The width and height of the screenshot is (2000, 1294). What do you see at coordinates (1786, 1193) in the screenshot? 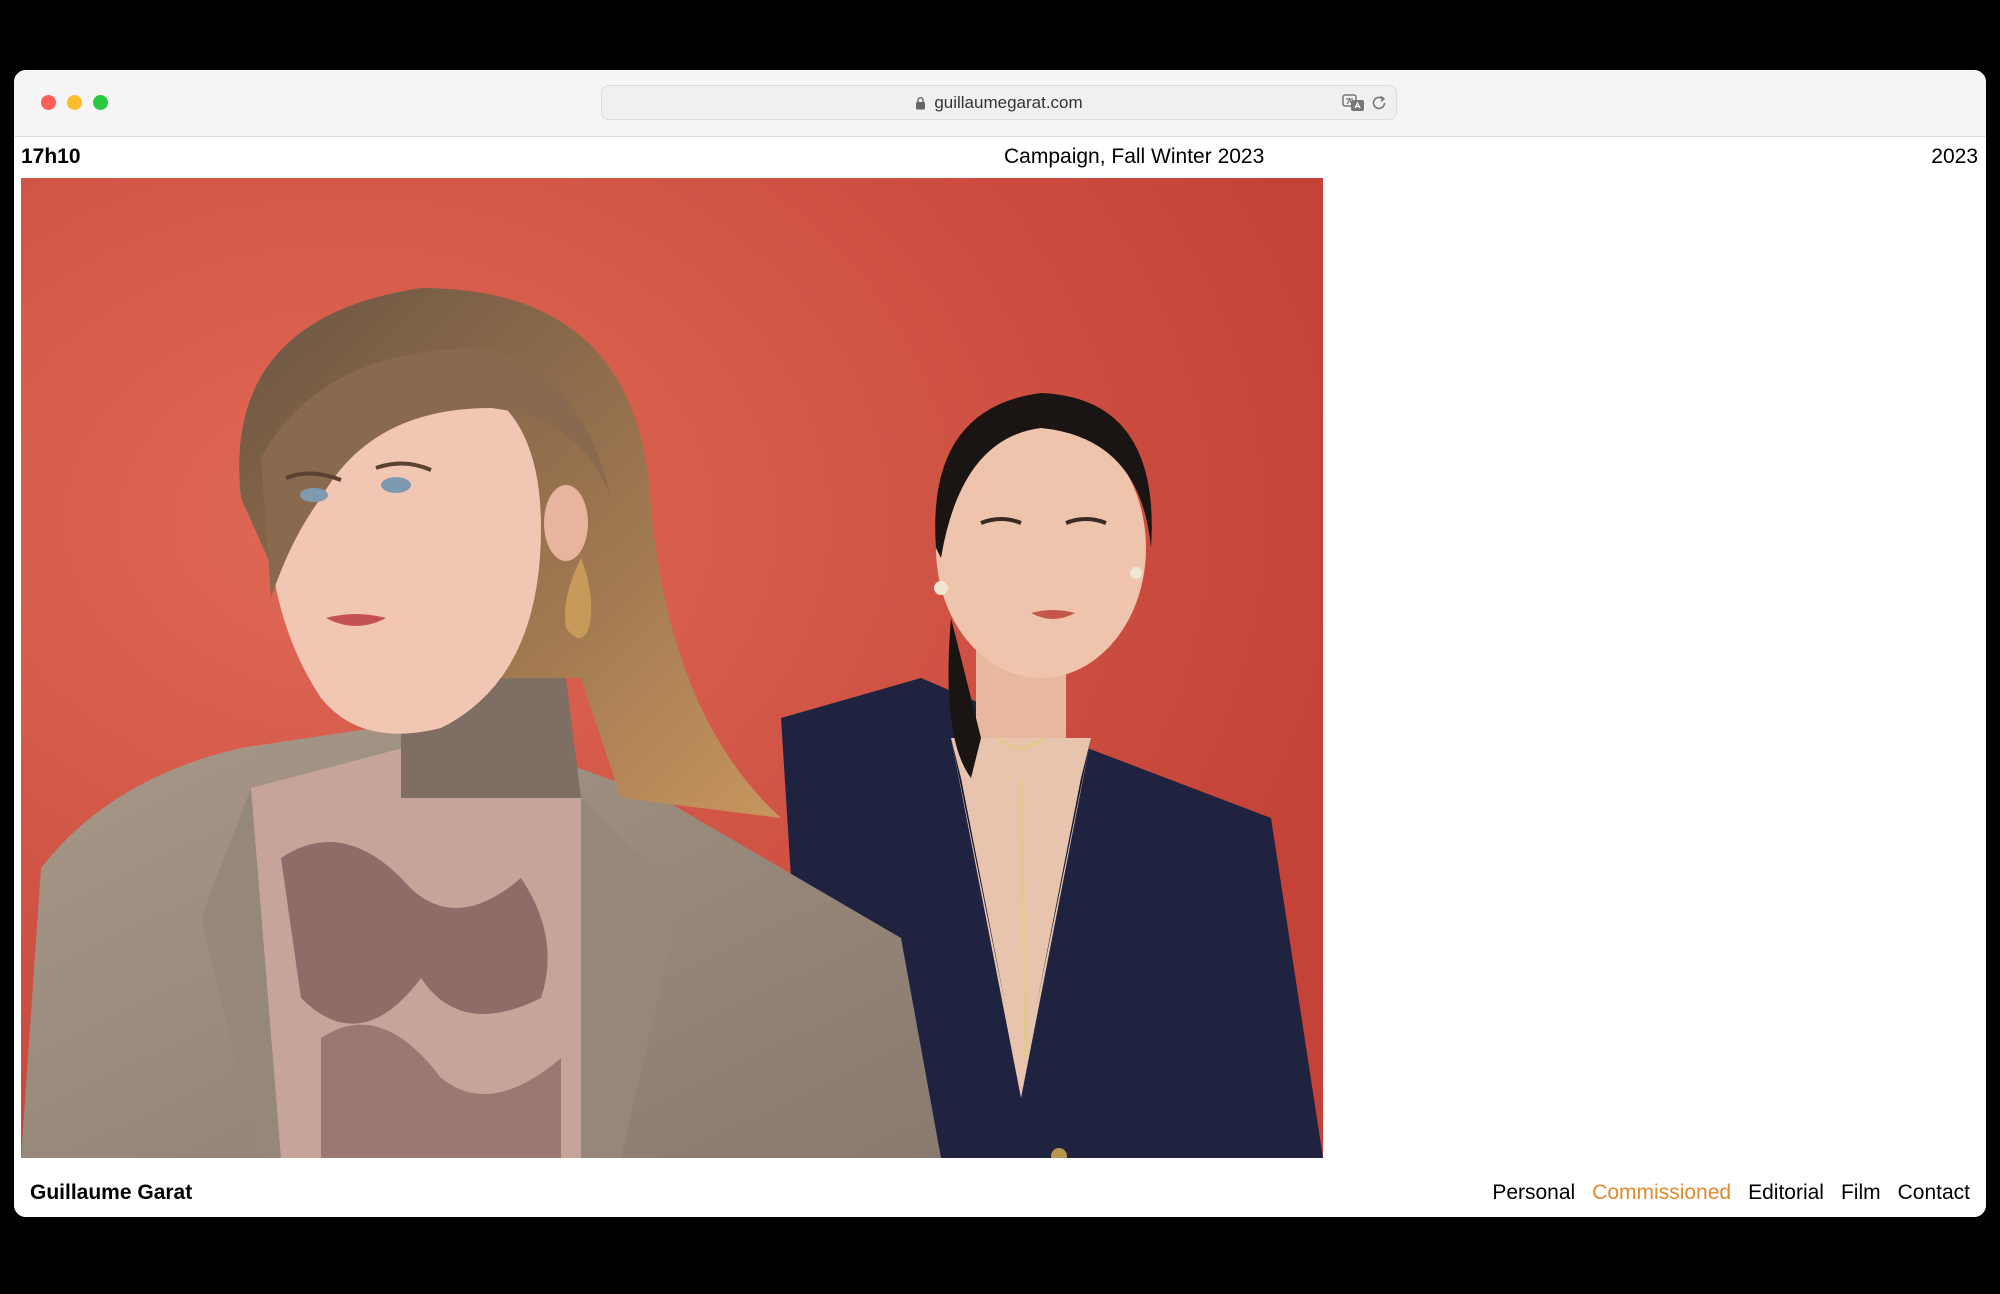
I see `nav-editorial: Editorial` at bounding box center [1786, 1193].